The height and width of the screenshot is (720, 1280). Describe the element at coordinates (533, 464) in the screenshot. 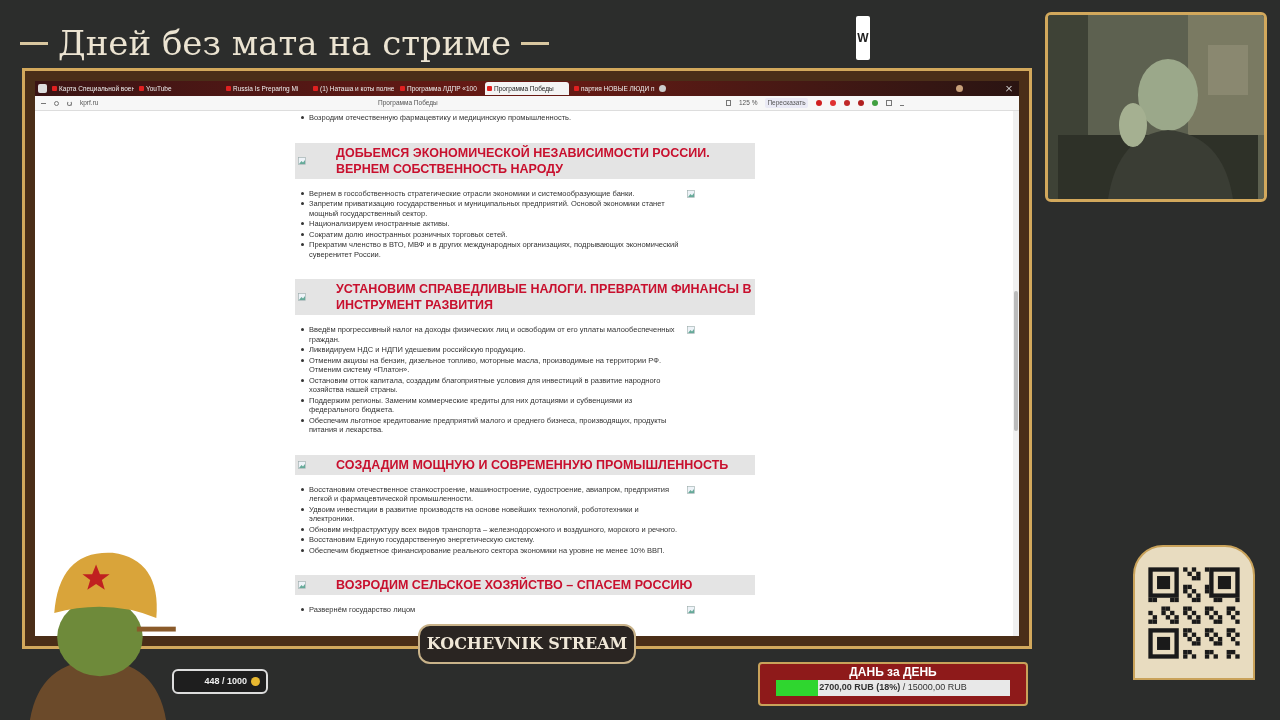

I see `section-heading: СОЗДАДИМ МОЩНУЮ И СОВРЕМЕННУЮ ПРОМЫШЛЕННОСТЬ` at that location.